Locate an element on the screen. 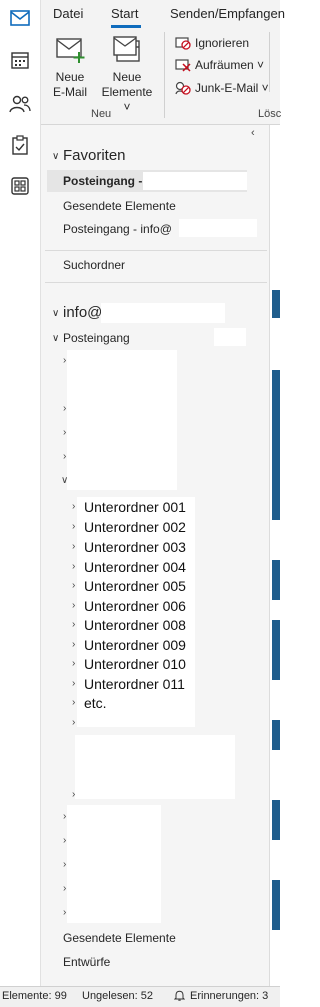 The width and height of the screenshot is (320, 1007). mail-icon is located at coordinates (20, 18).